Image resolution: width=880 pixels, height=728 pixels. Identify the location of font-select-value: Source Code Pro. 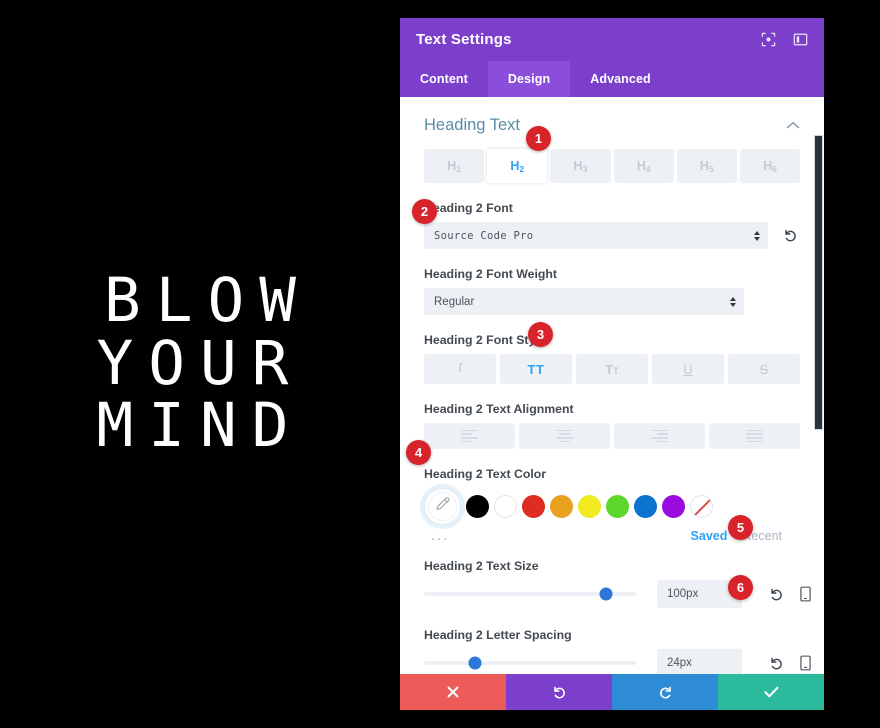
(484, 235).